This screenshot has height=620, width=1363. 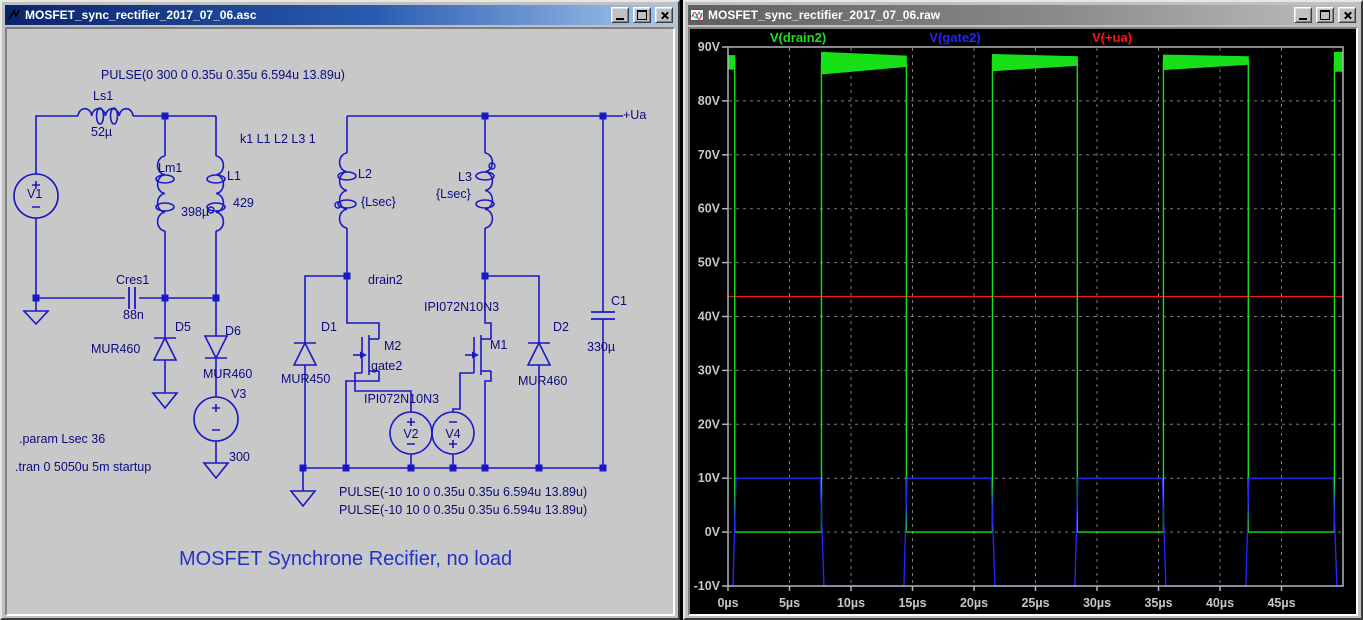 I want to click on x-axis-tick-label: 30µs, so click(x=1097, y=603).